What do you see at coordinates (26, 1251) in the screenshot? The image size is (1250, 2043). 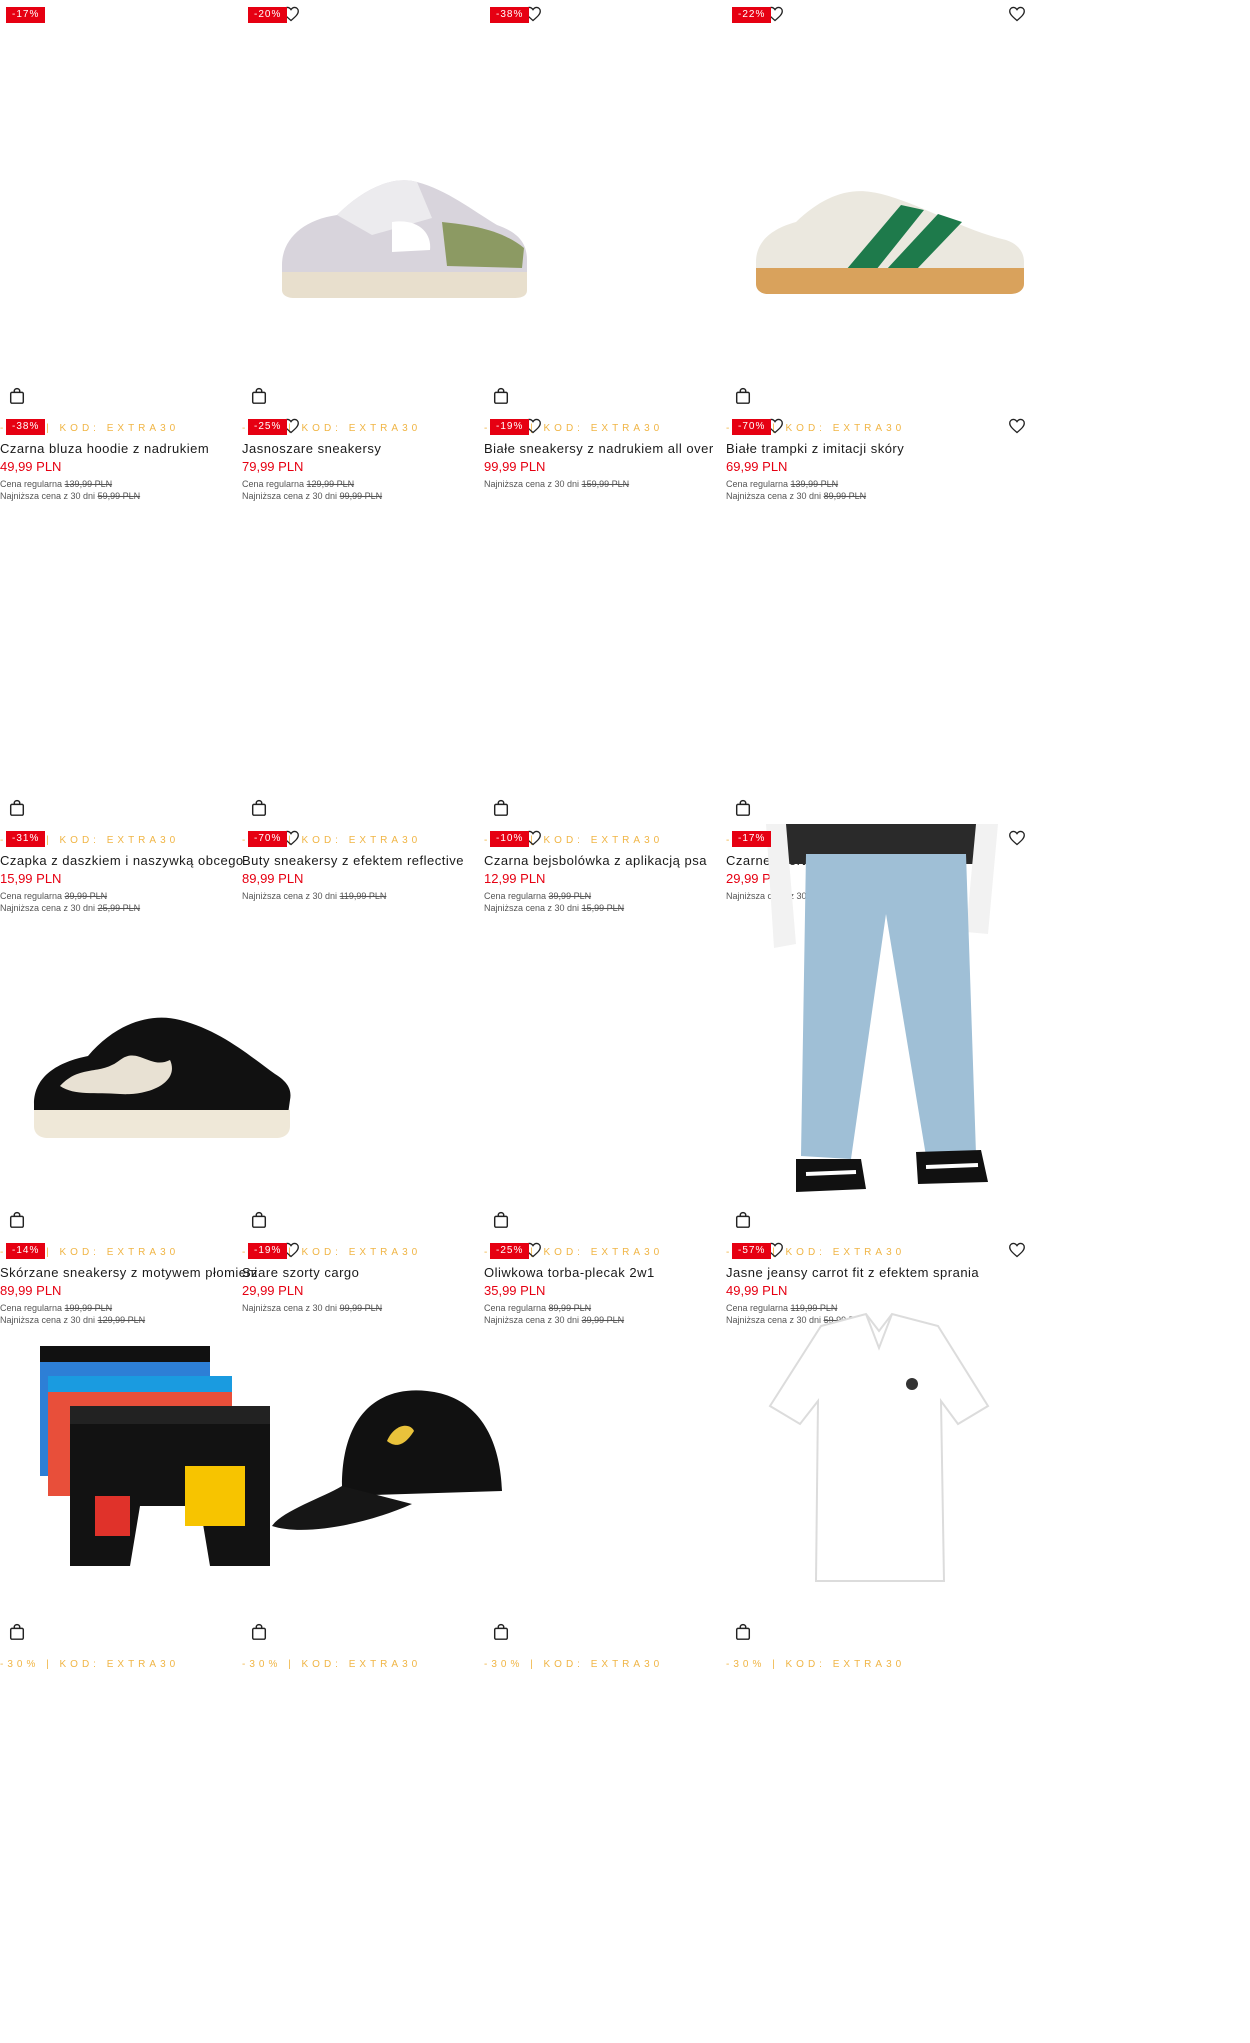 I see `discount-badge: -14%` at bounding box center [26, 1251].